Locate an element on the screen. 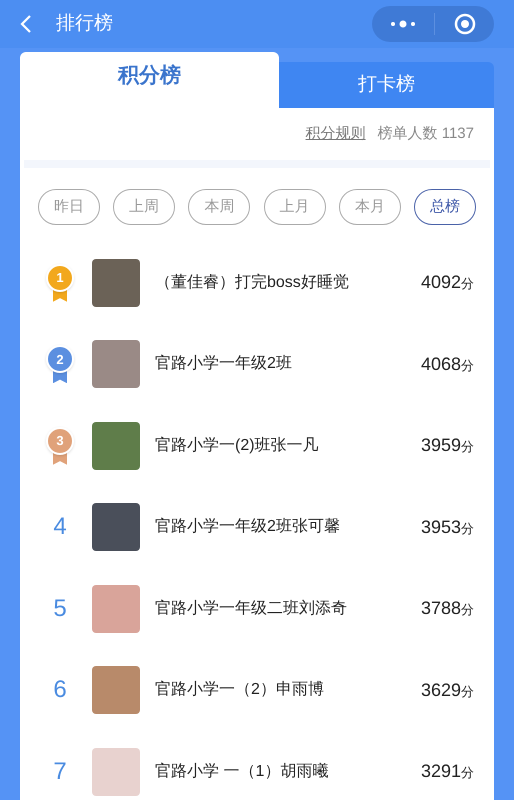 The image size is (514, 800). user-name: 官路小学一（2）申雨博 is located at coordinates (240, 690).